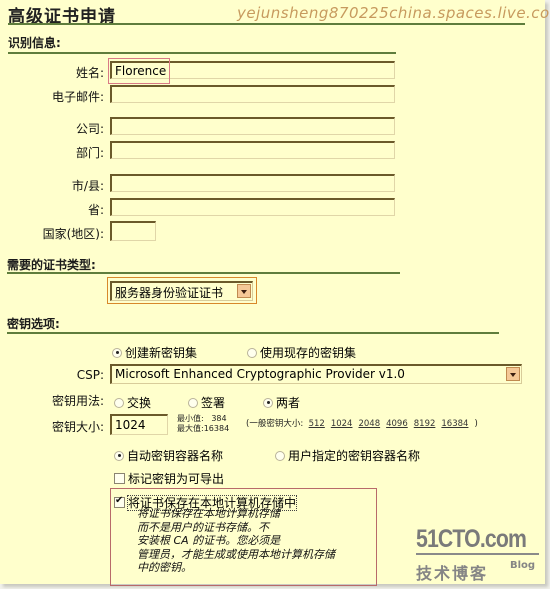  I want to click on name-label: 姓名:, so click(89, 73).